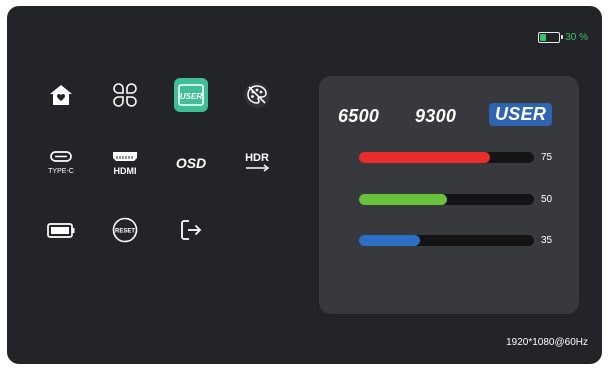 The width and height of the screenshot is (609, 370). I want to click on menu-picture-mode, so click(125, 95).